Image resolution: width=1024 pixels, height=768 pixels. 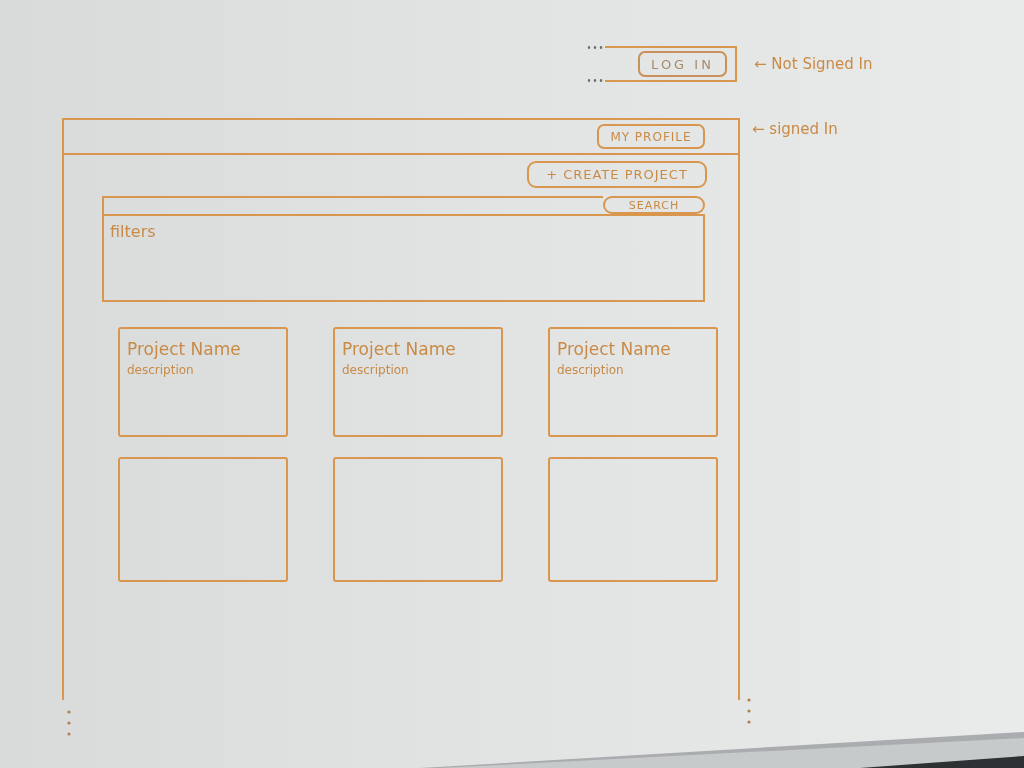 What do you see at coordinates (617, 174) in the screenshot?
I see `create-project-button: + CREATE PROJECT` at bounding box center [617, 174].